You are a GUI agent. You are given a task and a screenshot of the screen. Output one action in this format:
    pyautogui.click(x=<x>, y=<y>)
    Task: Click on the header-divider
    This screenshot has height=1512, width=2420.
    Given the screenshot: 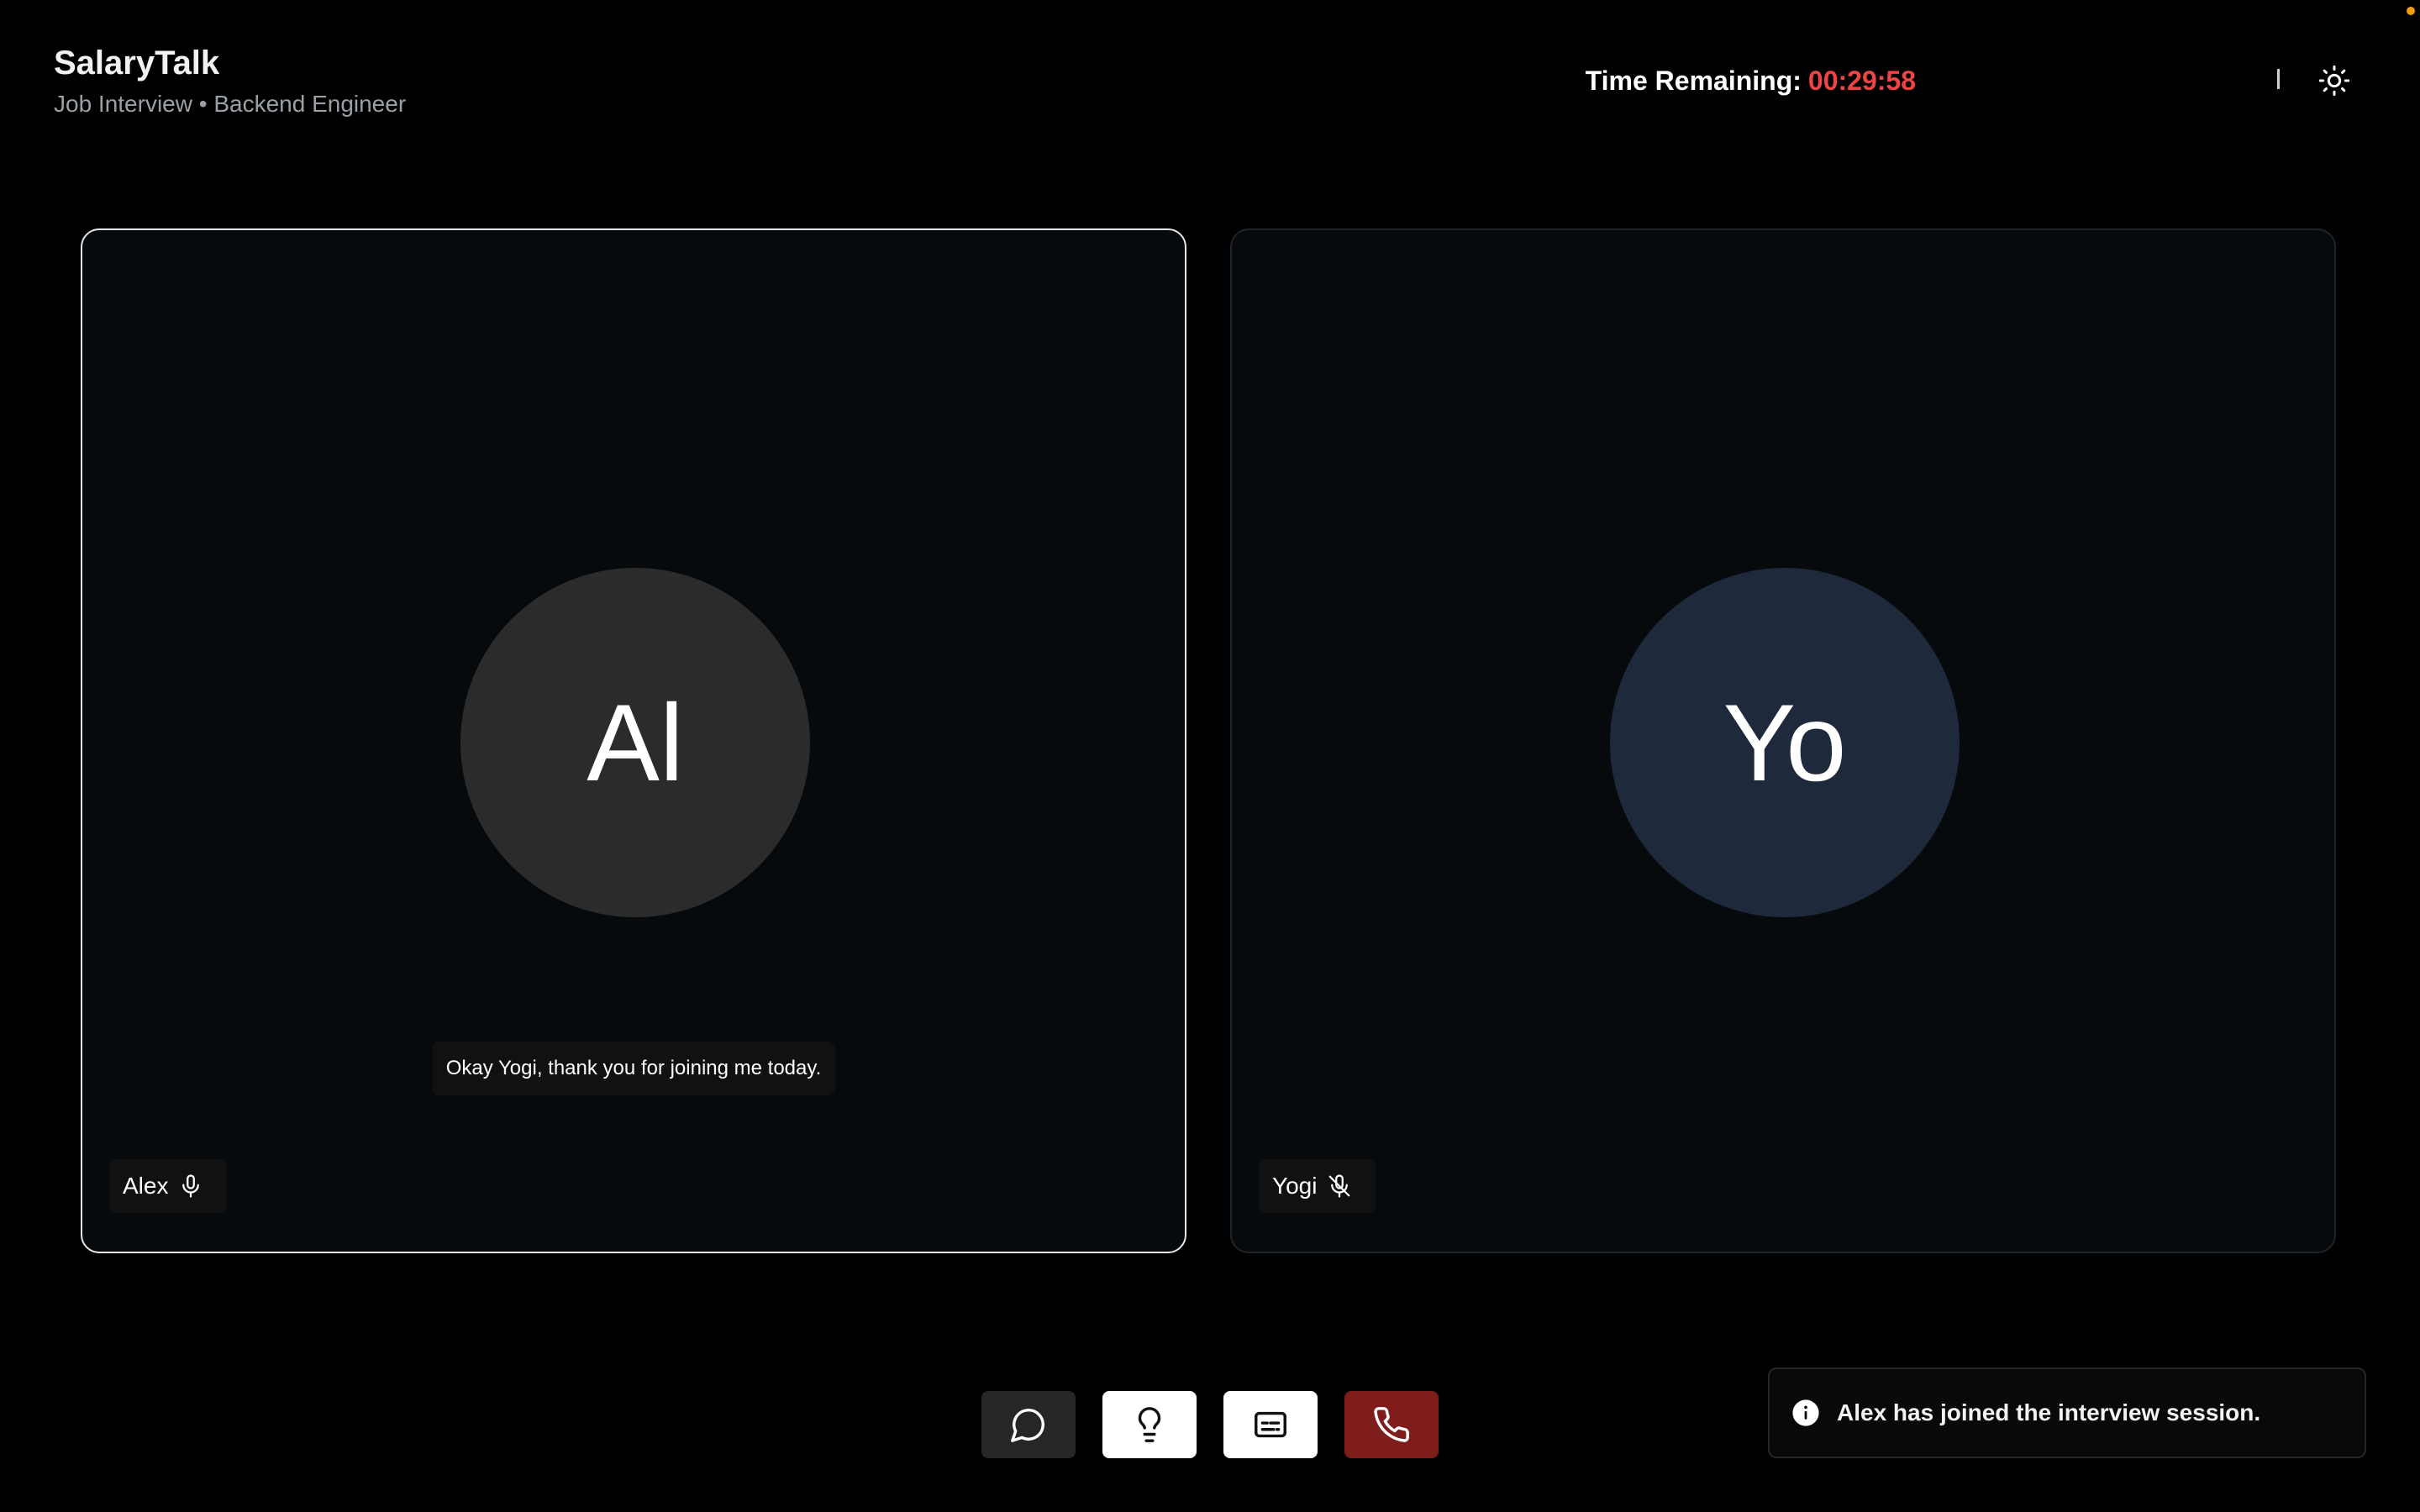 What is the action you would take?
    pyautogui.click(x=2278, y=79)
    